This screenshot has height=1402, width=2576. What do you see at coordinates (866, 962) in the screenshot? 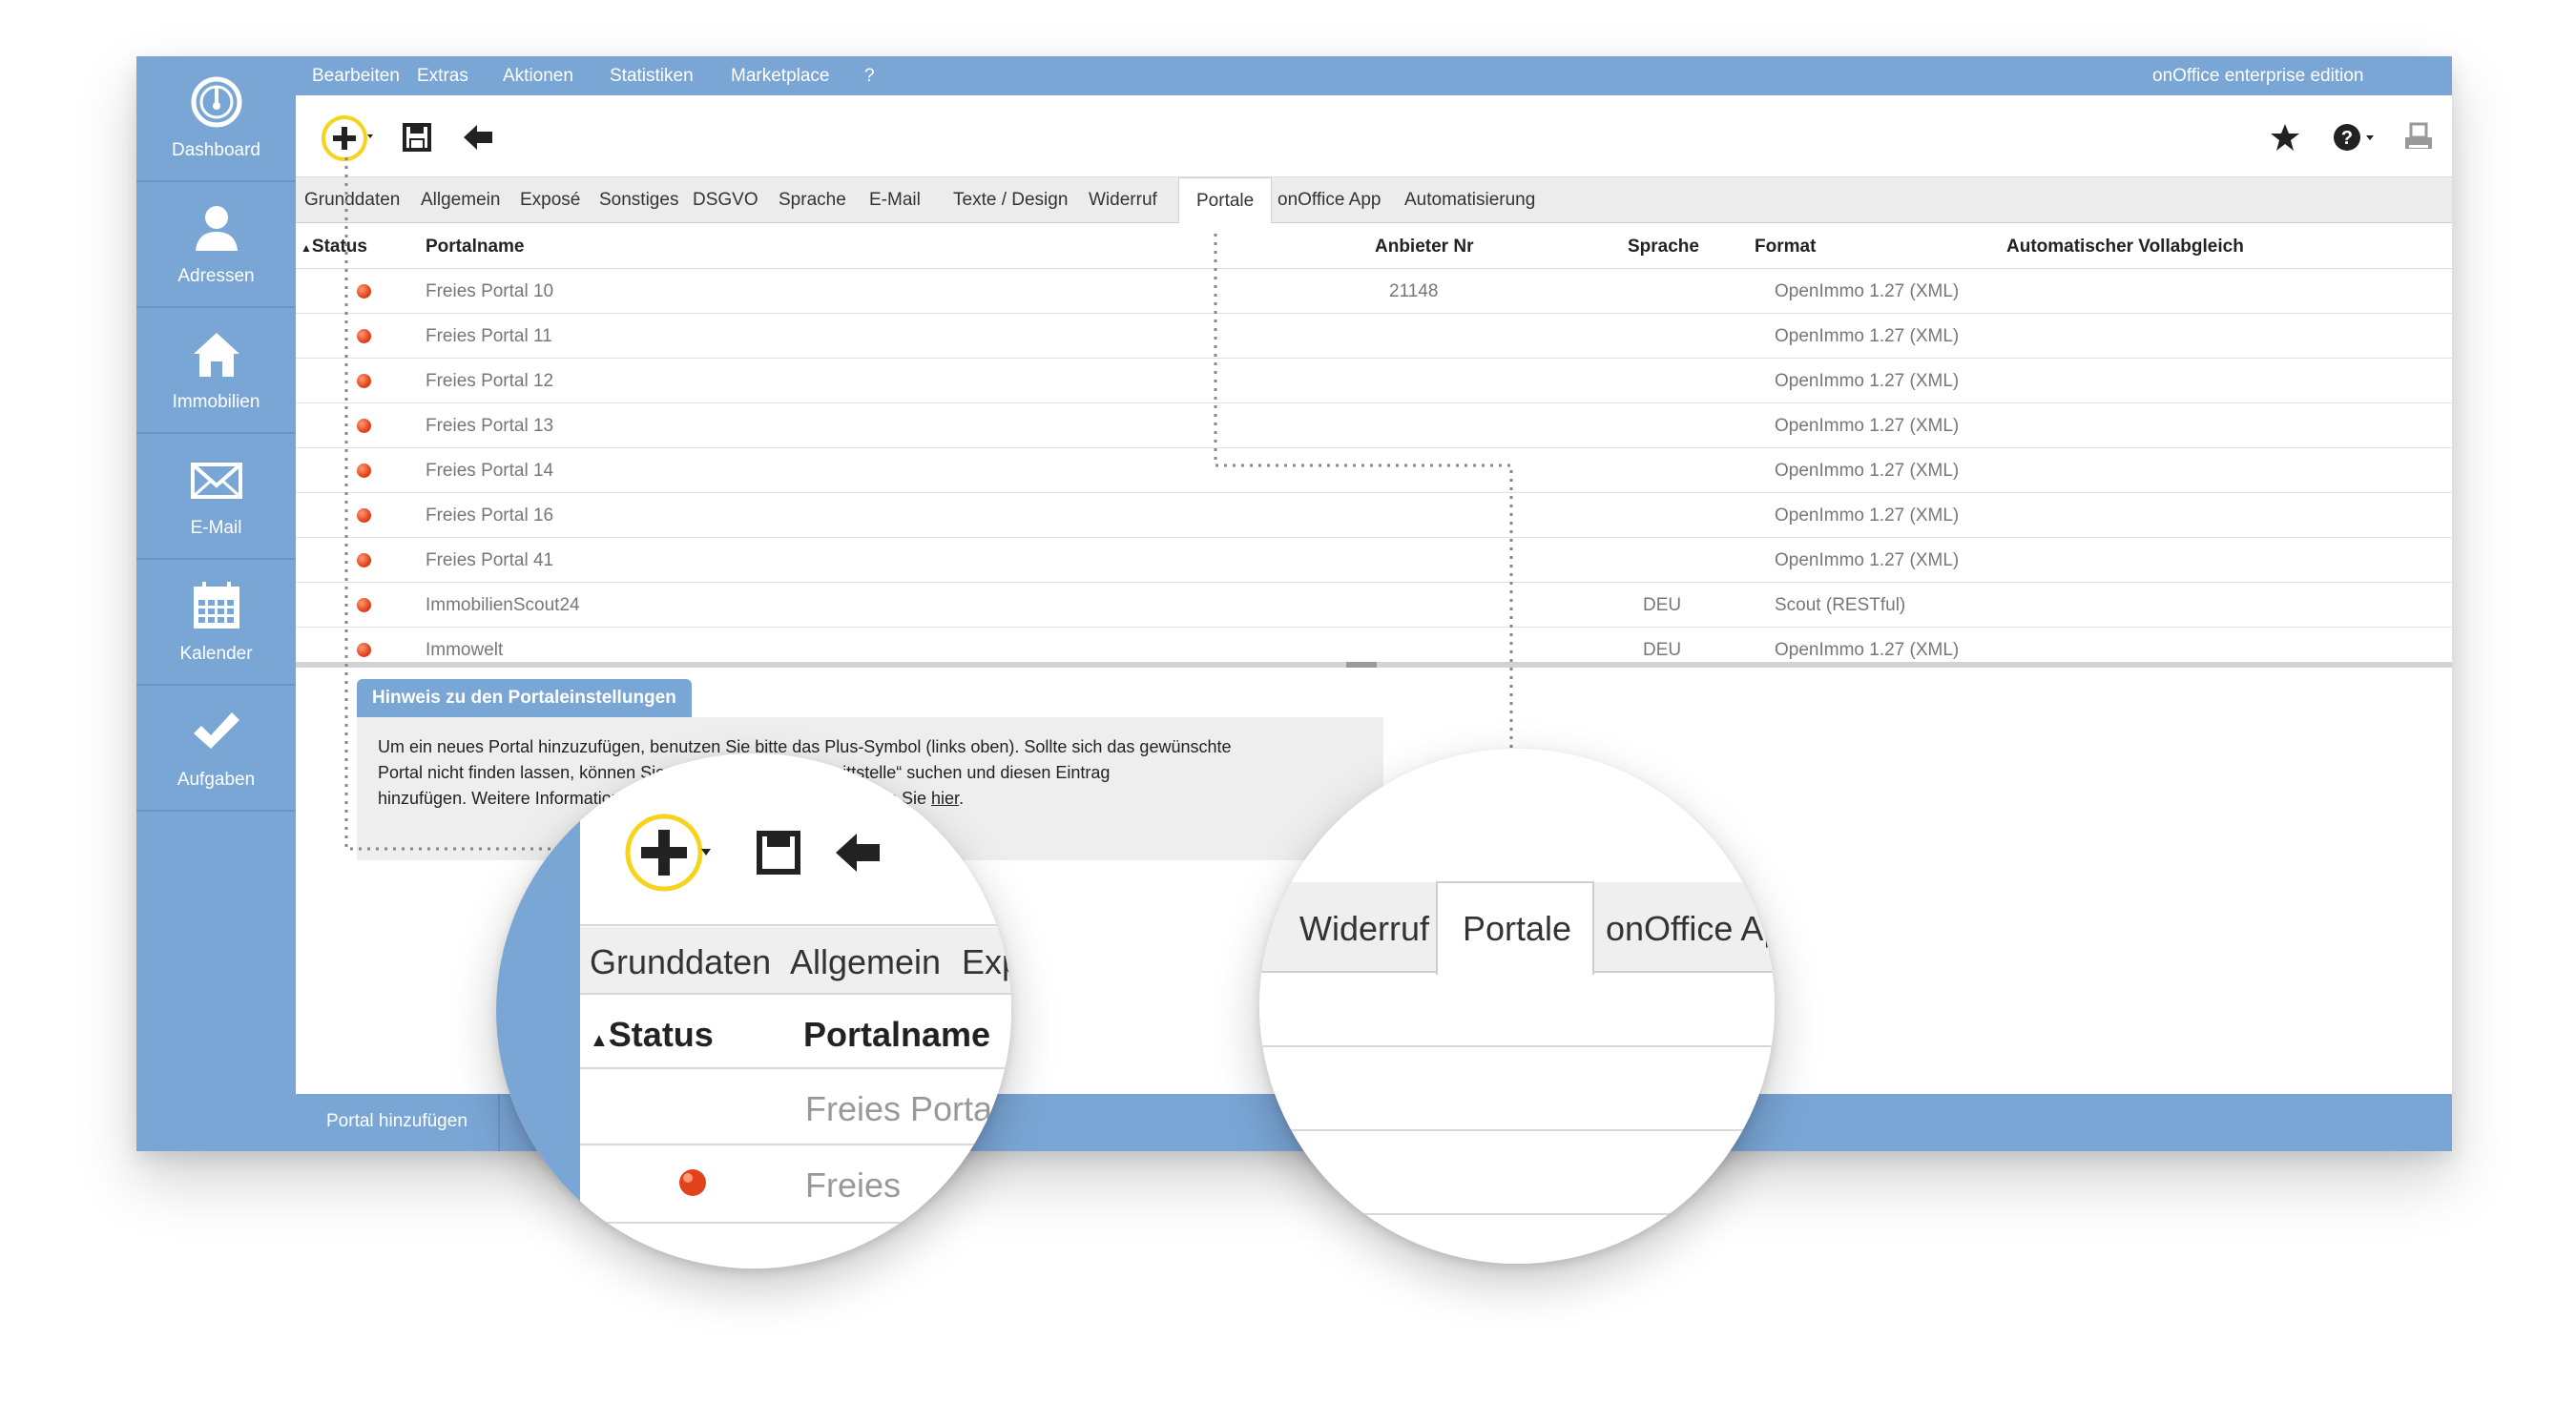
I see `lens-tab-allgemein: Allgemein` at bounding box center [866, 962].